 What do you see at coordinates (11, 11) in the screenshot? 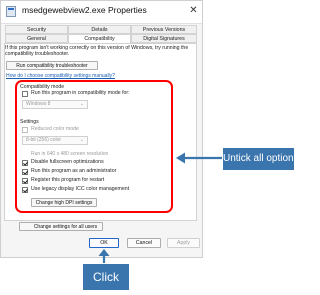
I see `app-window-icon` at bounding box center [11, 11].